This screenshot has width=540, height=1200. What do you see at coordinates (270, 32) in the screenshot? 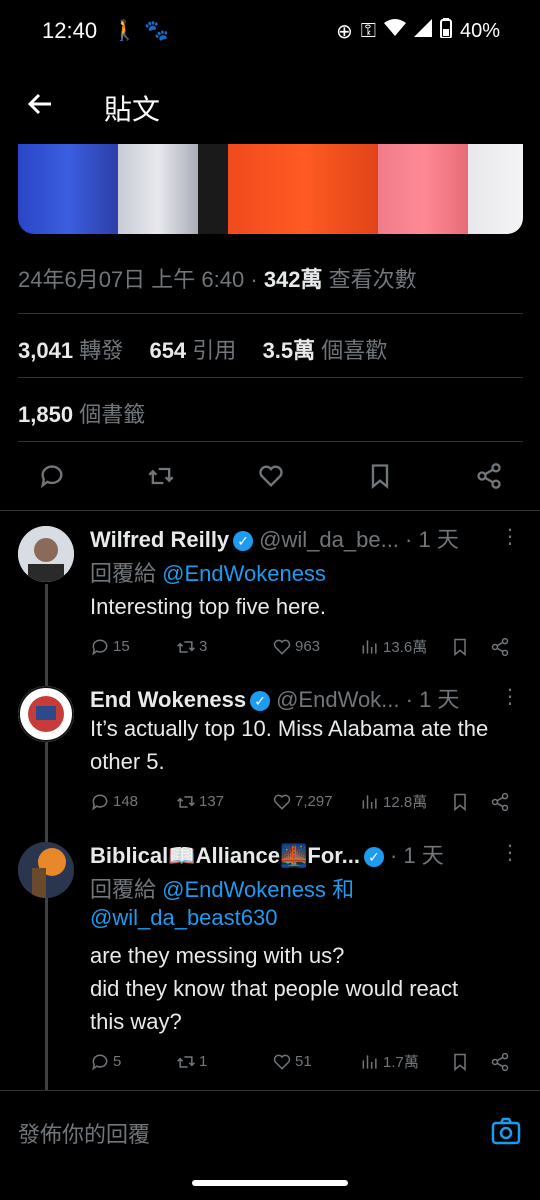
I see `status-bar: 12:40 🚶 🐾 ⊕ ⚿ 40%` at bounding box center [270, 32].